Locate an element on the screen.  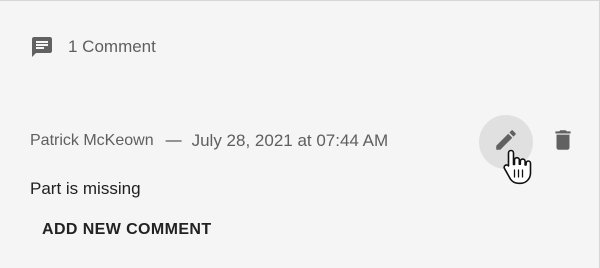
trash-icon is located at coordinates (563, 142).